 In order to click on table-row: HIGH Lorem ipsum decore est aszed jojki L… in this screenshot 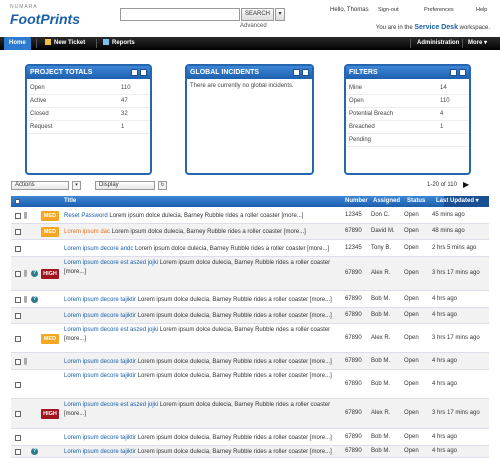, I will do `click(250, 414)`.